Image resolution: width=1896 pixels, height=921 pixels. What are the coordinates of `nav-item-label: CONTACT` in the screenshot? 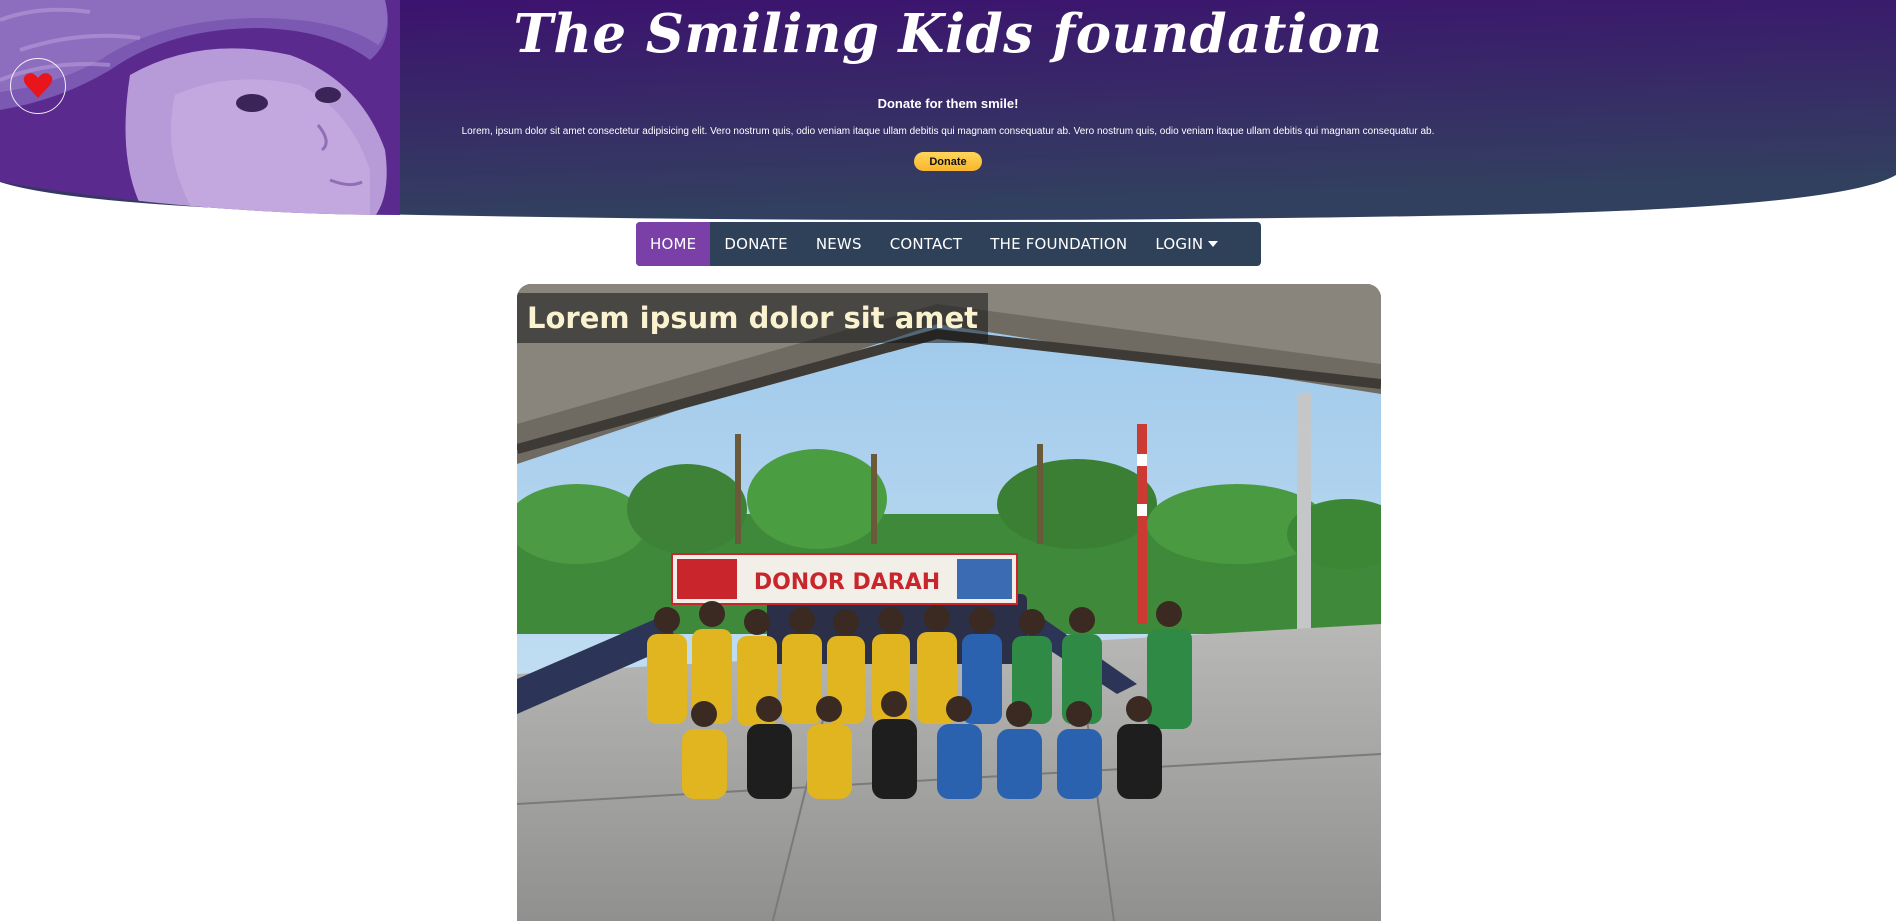 It's located at (926, 244).